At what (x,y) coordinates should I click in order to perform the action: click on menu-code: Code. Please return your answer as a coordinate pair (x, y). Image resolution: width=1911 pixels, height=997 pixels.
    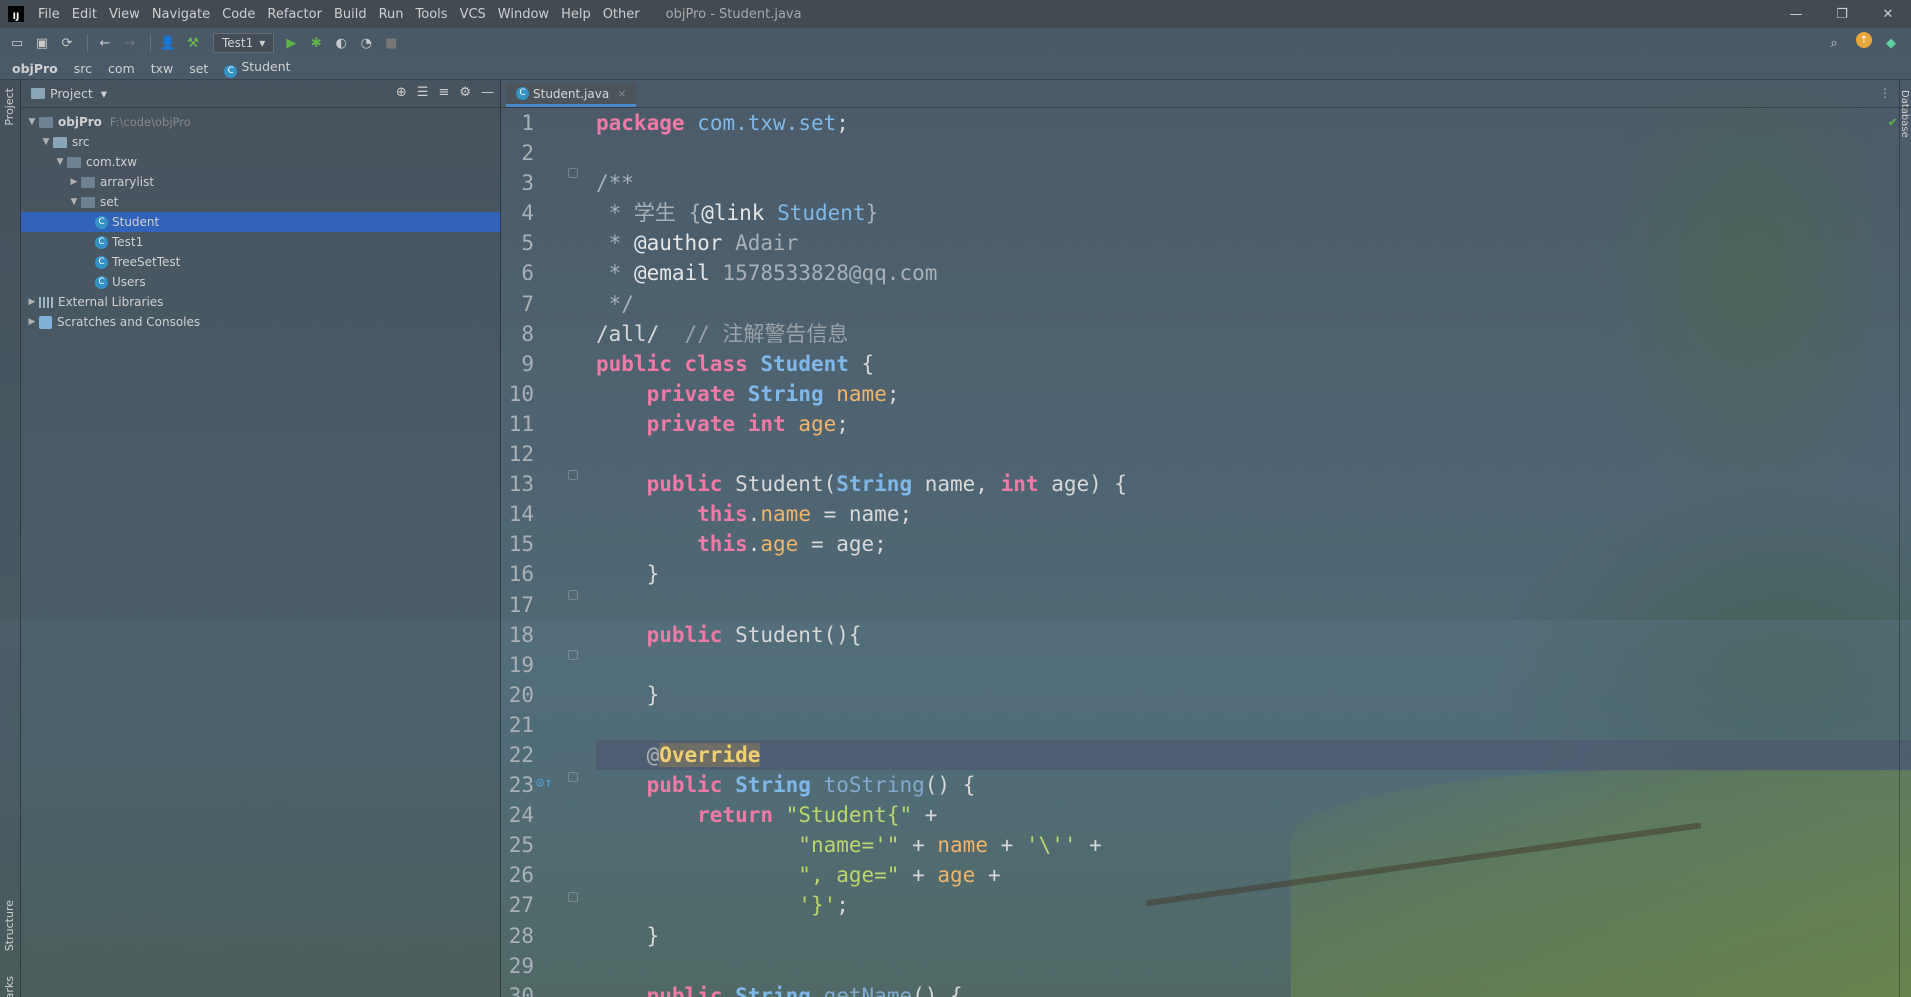
    Looking at the image, I should click on (238, 14).